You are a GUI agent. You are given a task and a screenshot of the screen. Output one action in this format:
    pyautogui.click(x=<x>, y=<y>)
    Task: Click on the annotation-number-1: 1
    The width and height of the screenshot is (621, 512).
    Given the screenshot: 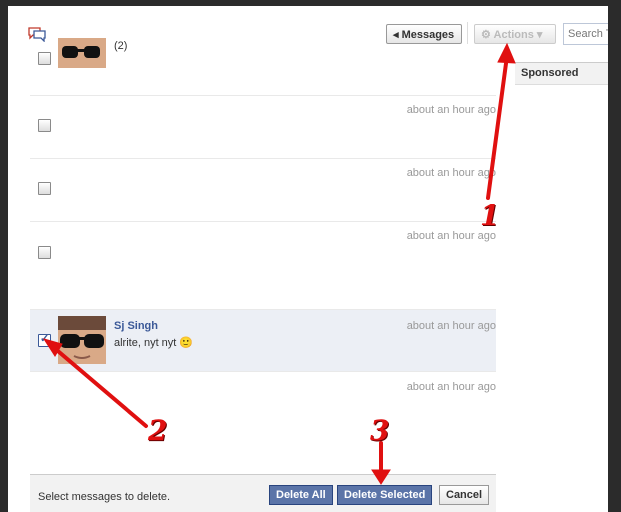 What is the action you would take?
    pyautogui.click(x=490, y=215)
    